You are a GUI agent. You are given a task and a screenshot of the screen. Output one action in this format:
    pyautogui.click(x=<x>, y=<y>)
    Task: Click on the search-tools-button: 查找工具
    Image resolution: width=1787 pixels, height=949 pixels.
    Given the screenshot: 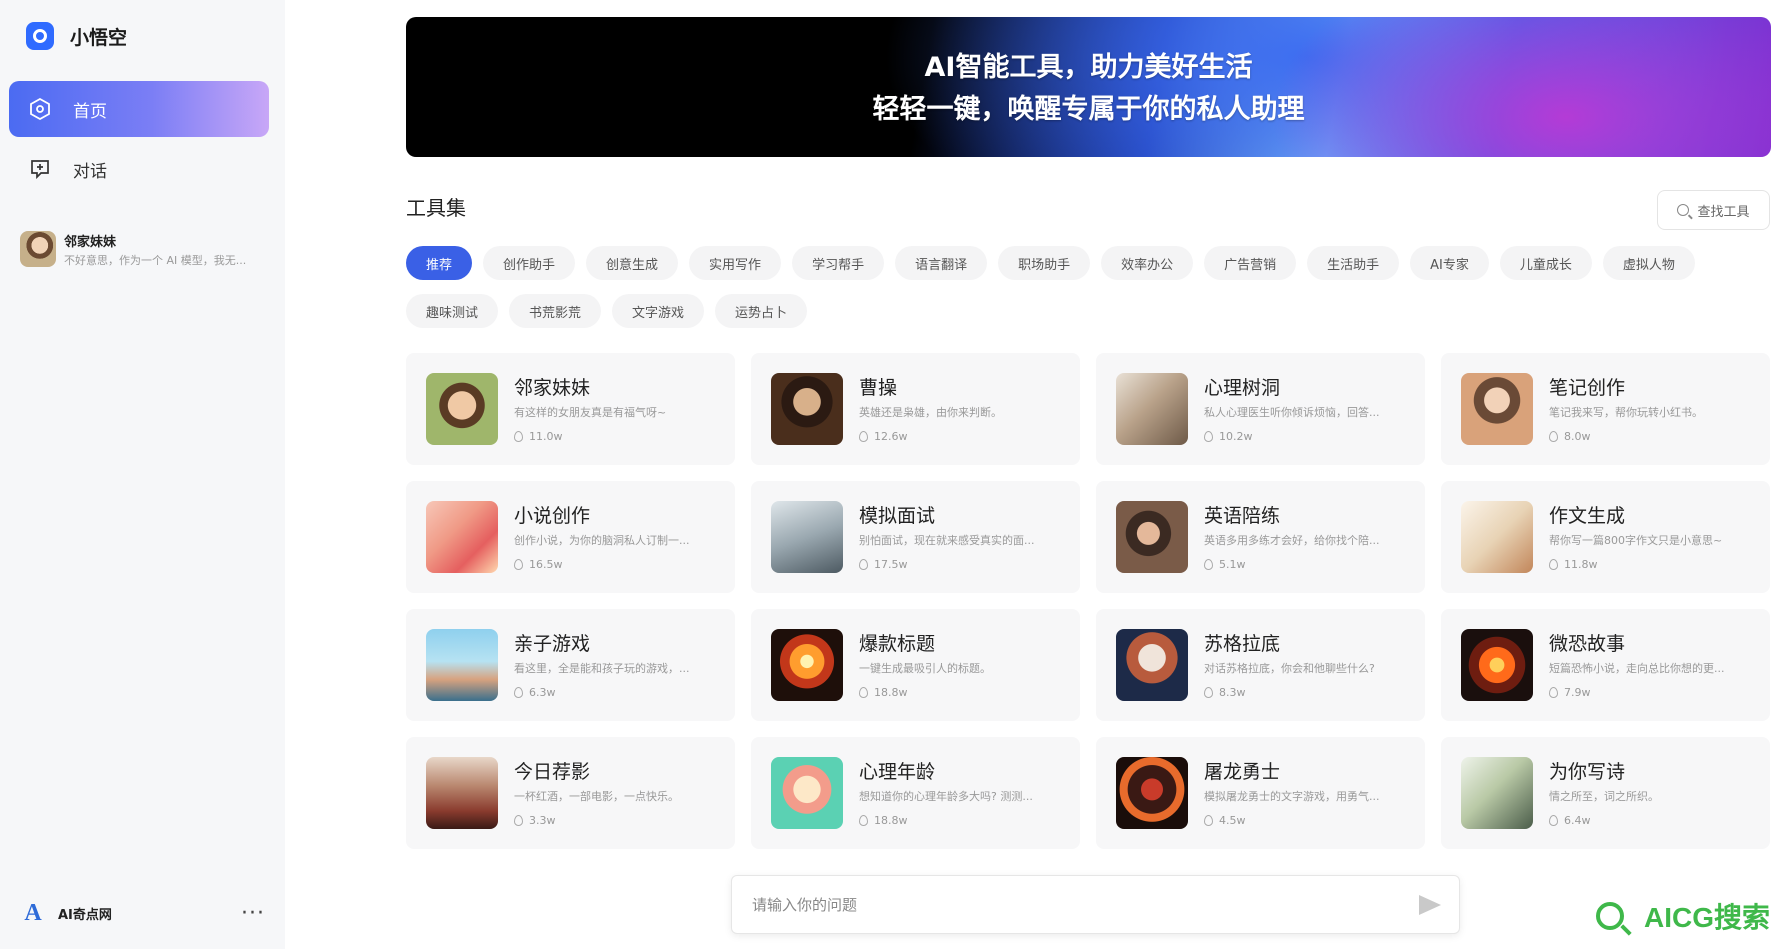 What is the action you would take?
    pyautogui.click(x=1713, y=210)
    